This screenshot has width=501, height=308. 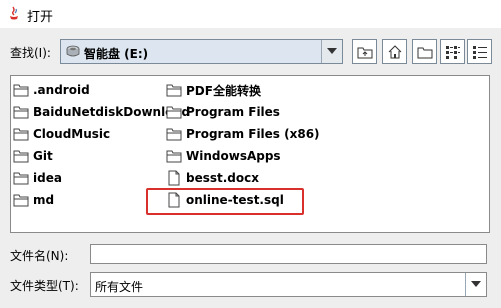 I want to click on details-view-icon, so click(x=480, y=52).